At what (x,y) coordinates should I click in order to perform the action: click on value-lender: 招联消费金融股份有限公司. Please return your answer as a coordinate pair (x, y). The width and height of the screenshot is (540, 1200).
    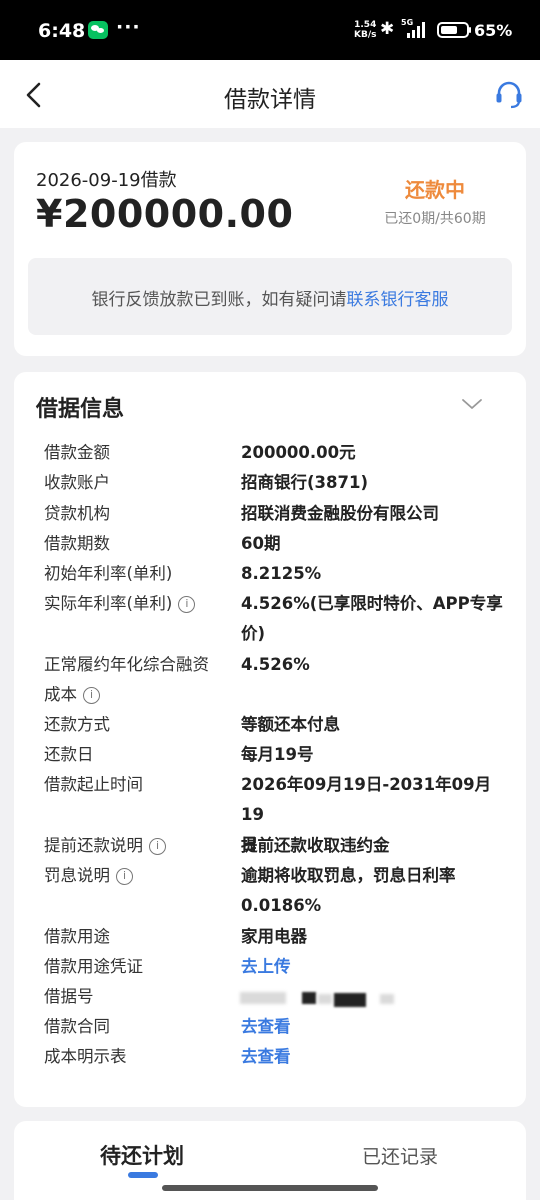
    Looking at the image, I should click on (340, 513).